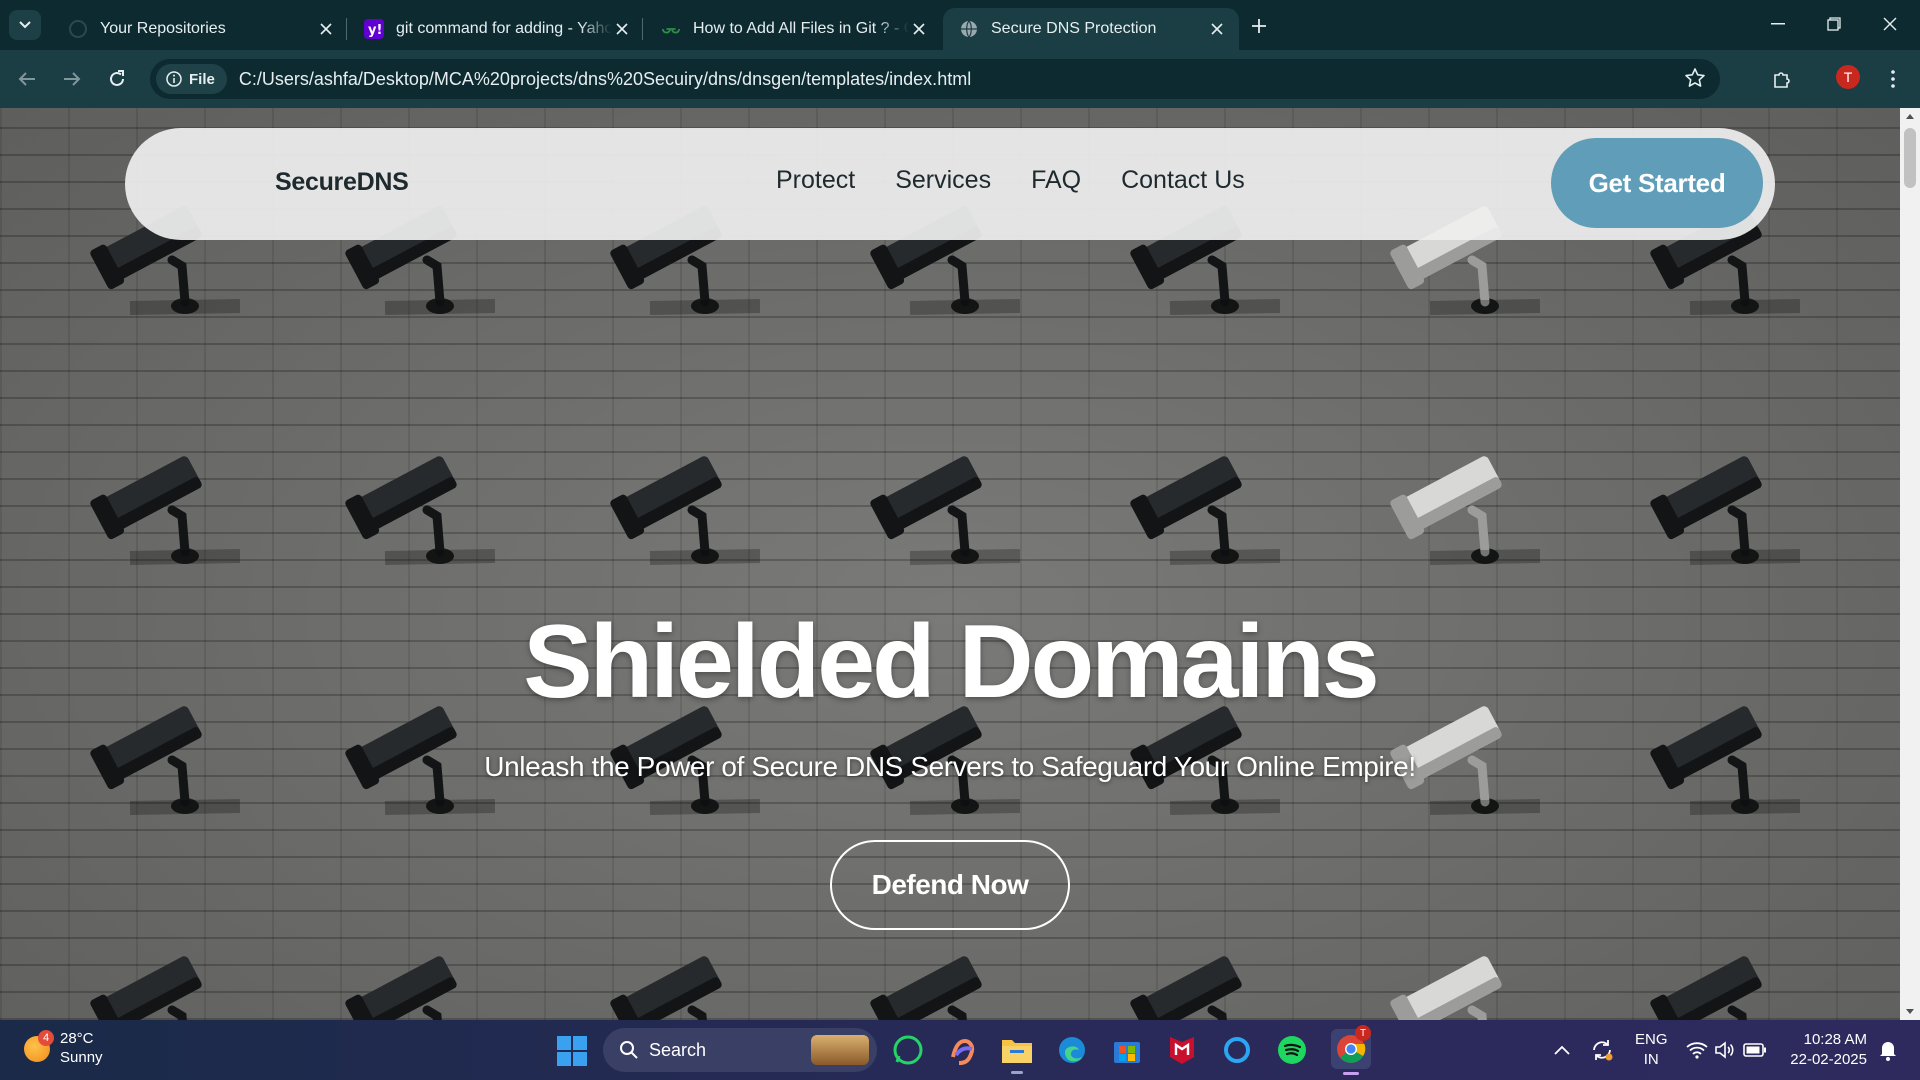  Describe the element at coordinates (1562, 1050) in the screenshot. I see `show-hidden-icons-chevron-up-icon` at that location.